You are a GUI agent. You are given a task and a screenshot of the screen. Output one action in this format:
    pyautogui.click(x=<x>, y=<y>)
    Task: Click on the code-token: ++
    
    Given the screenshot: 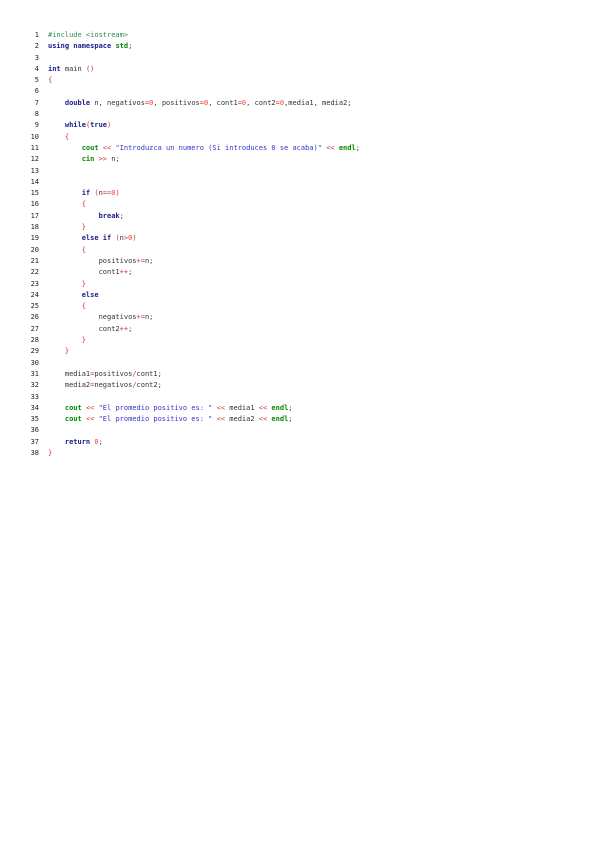 What is the action you would take?
    pyautogui.click(x=124, y=328)
    